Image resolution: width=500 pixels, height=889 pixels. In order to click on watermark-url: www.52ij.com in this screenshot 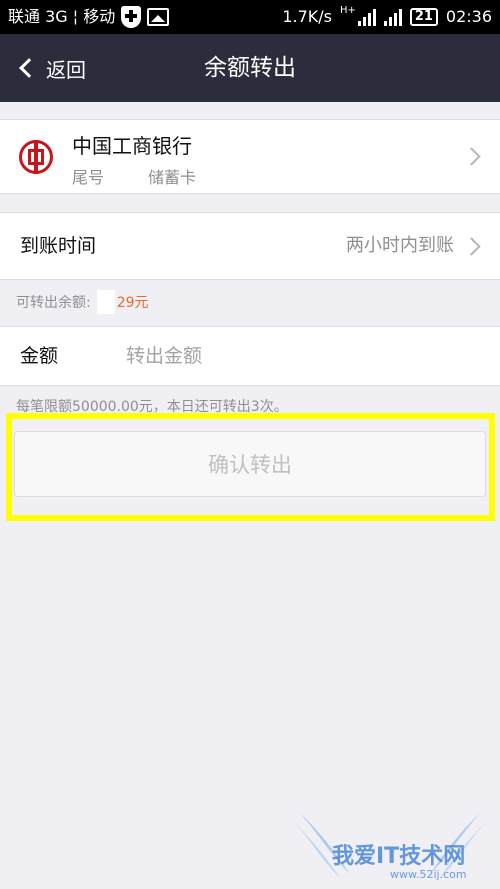, I will do `click(428, 874)`.